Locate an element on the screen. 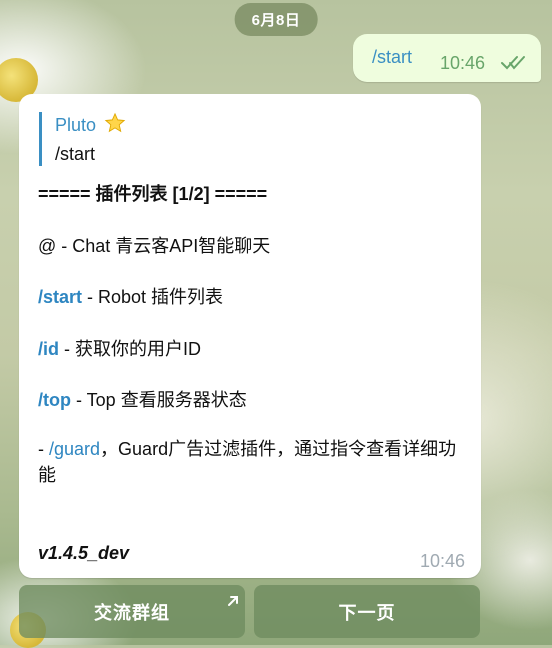 The width and height of the screenshot is (552, 648). command-at: @ is located at coordinates (47, 246).